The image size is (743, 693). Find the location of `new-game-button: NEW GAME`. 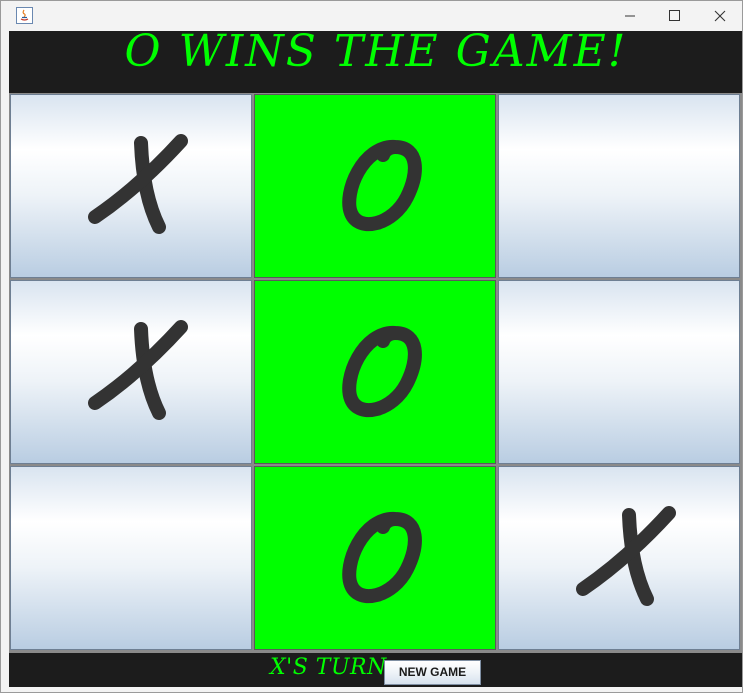

new-game-button: NEW GAME is located at coordinates (432, 672).